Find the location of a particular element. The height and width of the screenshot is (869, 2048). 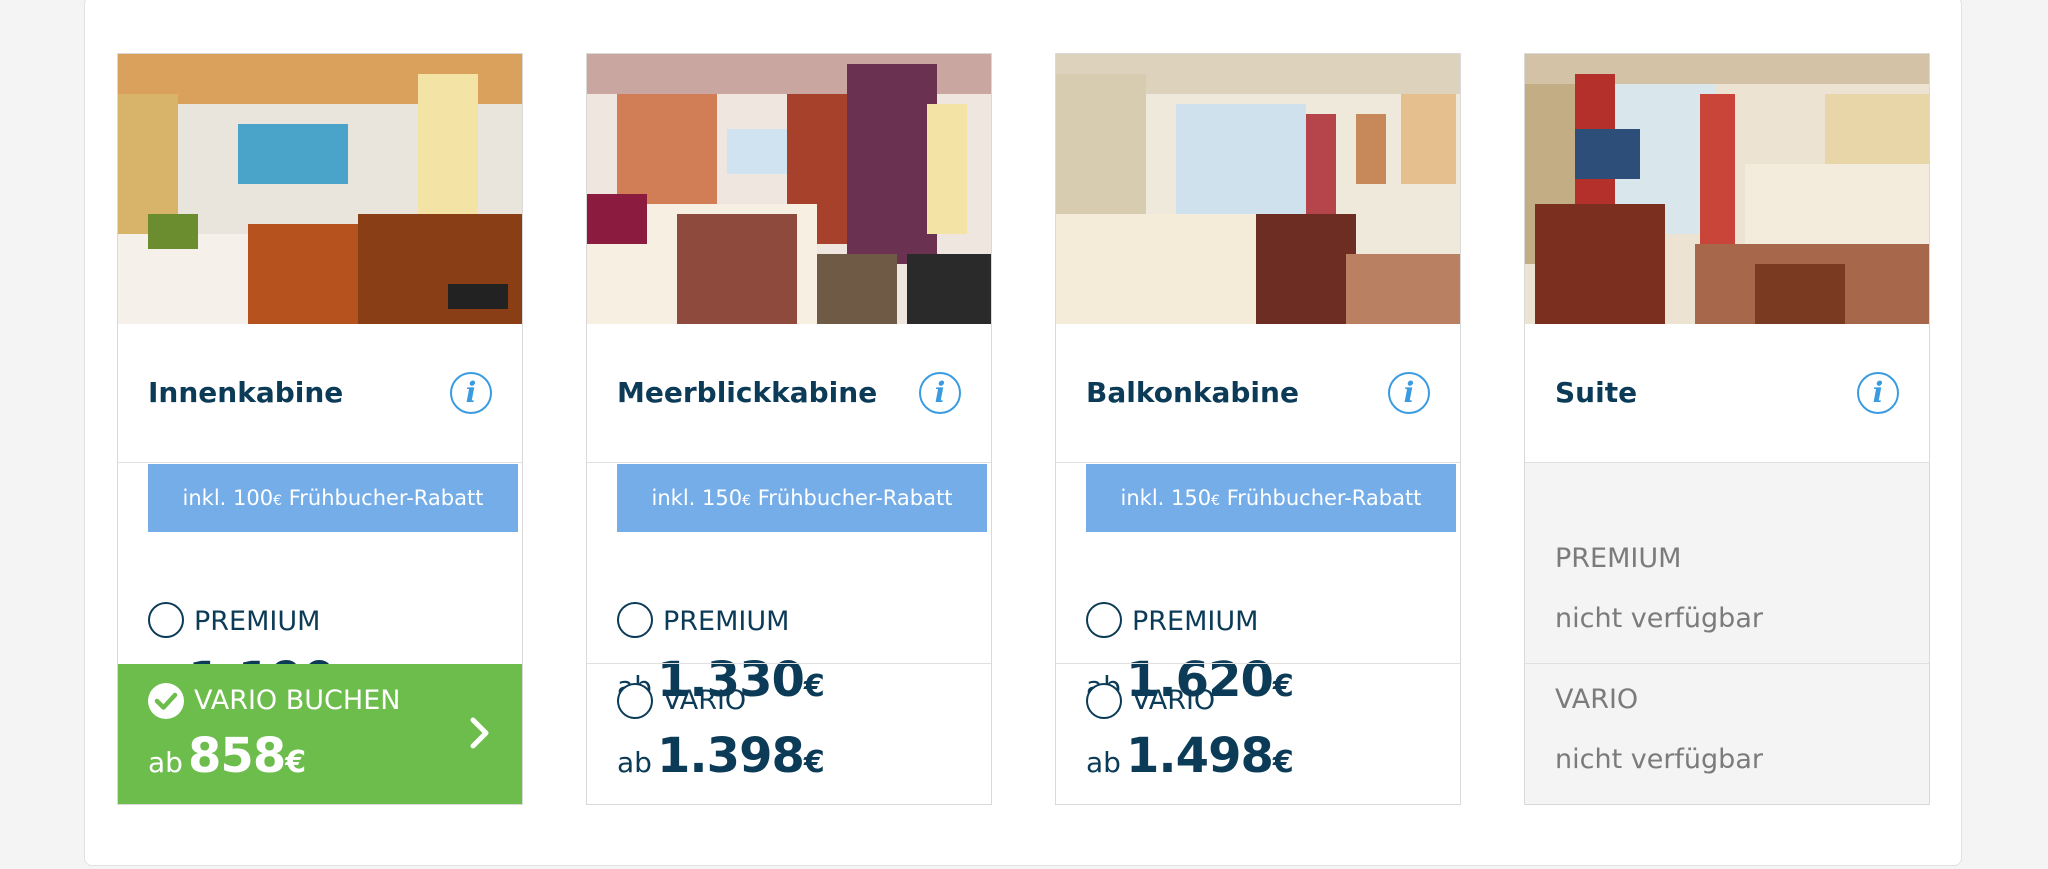

cabin-title: Meerblickkabine is located at coordinates (747, 392).